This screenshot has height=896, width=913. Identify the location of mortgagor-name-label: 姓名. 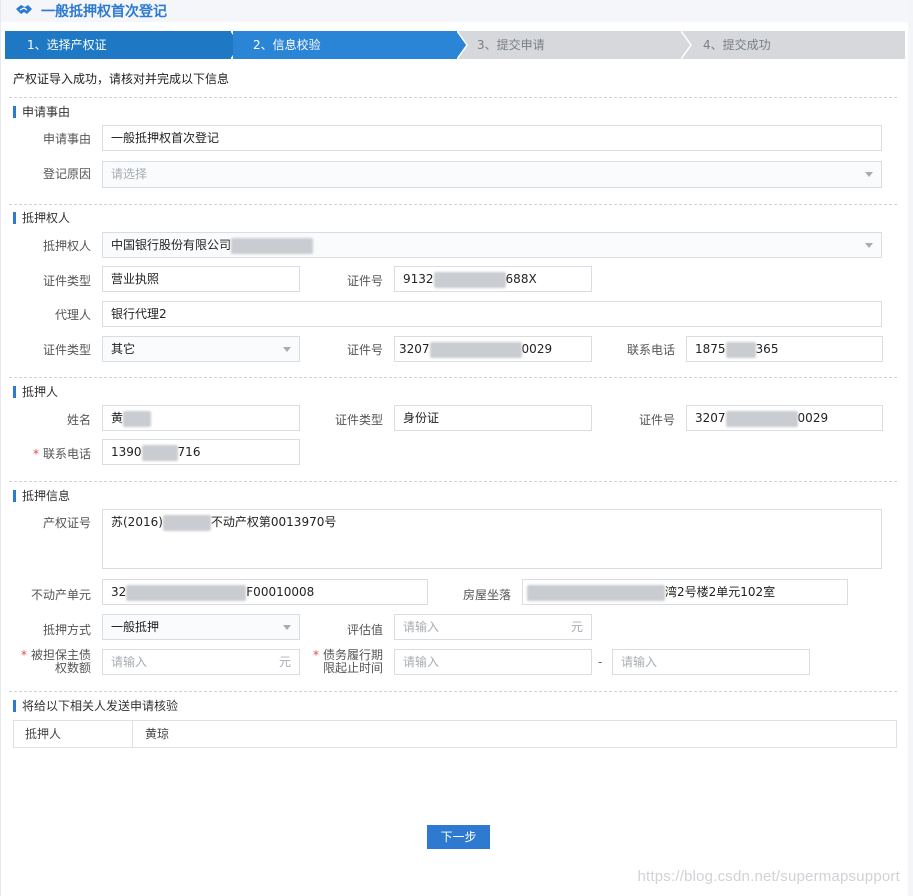
(78, 420).